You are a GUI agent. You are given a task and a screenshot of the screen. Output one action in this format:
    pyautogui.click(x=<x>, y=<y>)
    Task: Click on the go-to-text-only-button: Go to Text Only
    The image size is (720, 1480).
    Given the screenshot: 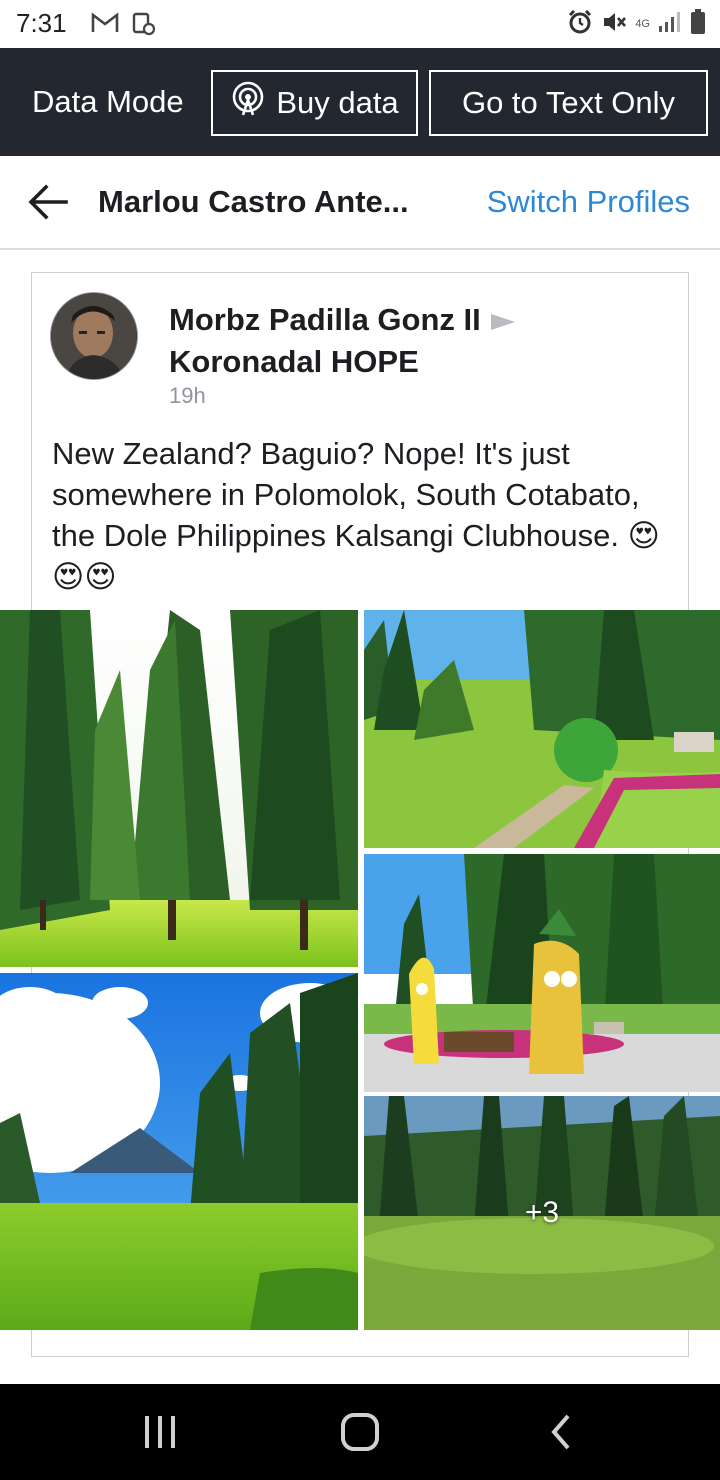 What is the action you would take?
    pyautogui.click(x=568, y=103)
    